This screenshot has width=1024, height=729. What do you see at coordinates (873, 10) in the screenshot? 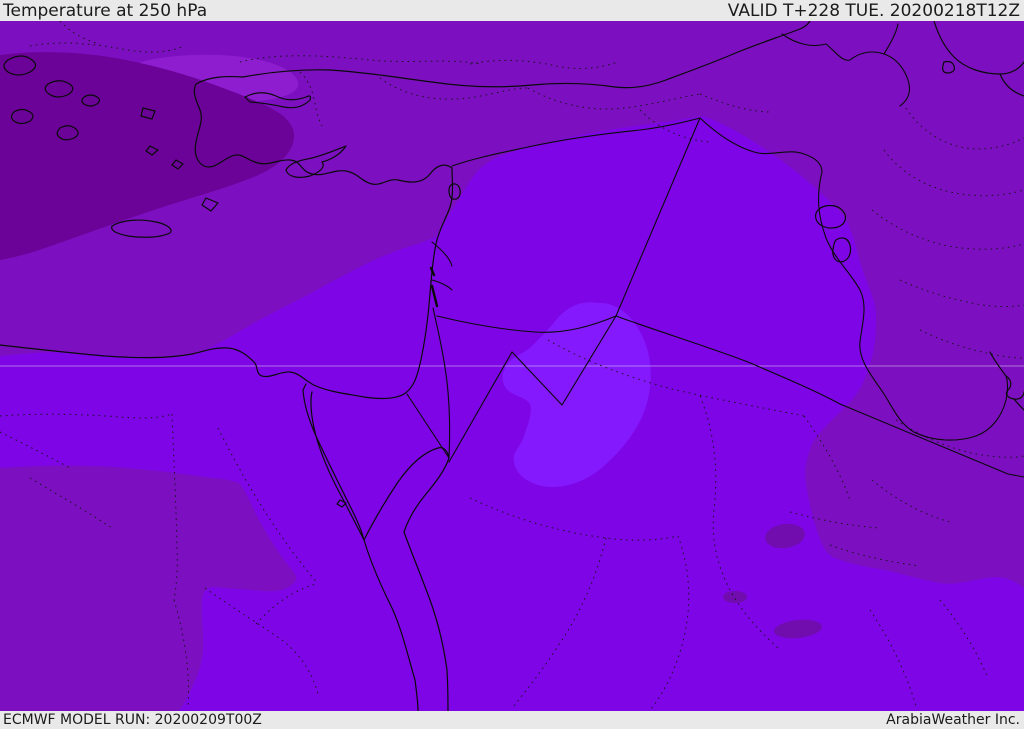
I see `valid-time-label: VALID T+228 TUE. 20200218T12Z` at bounding box center [873, 10].